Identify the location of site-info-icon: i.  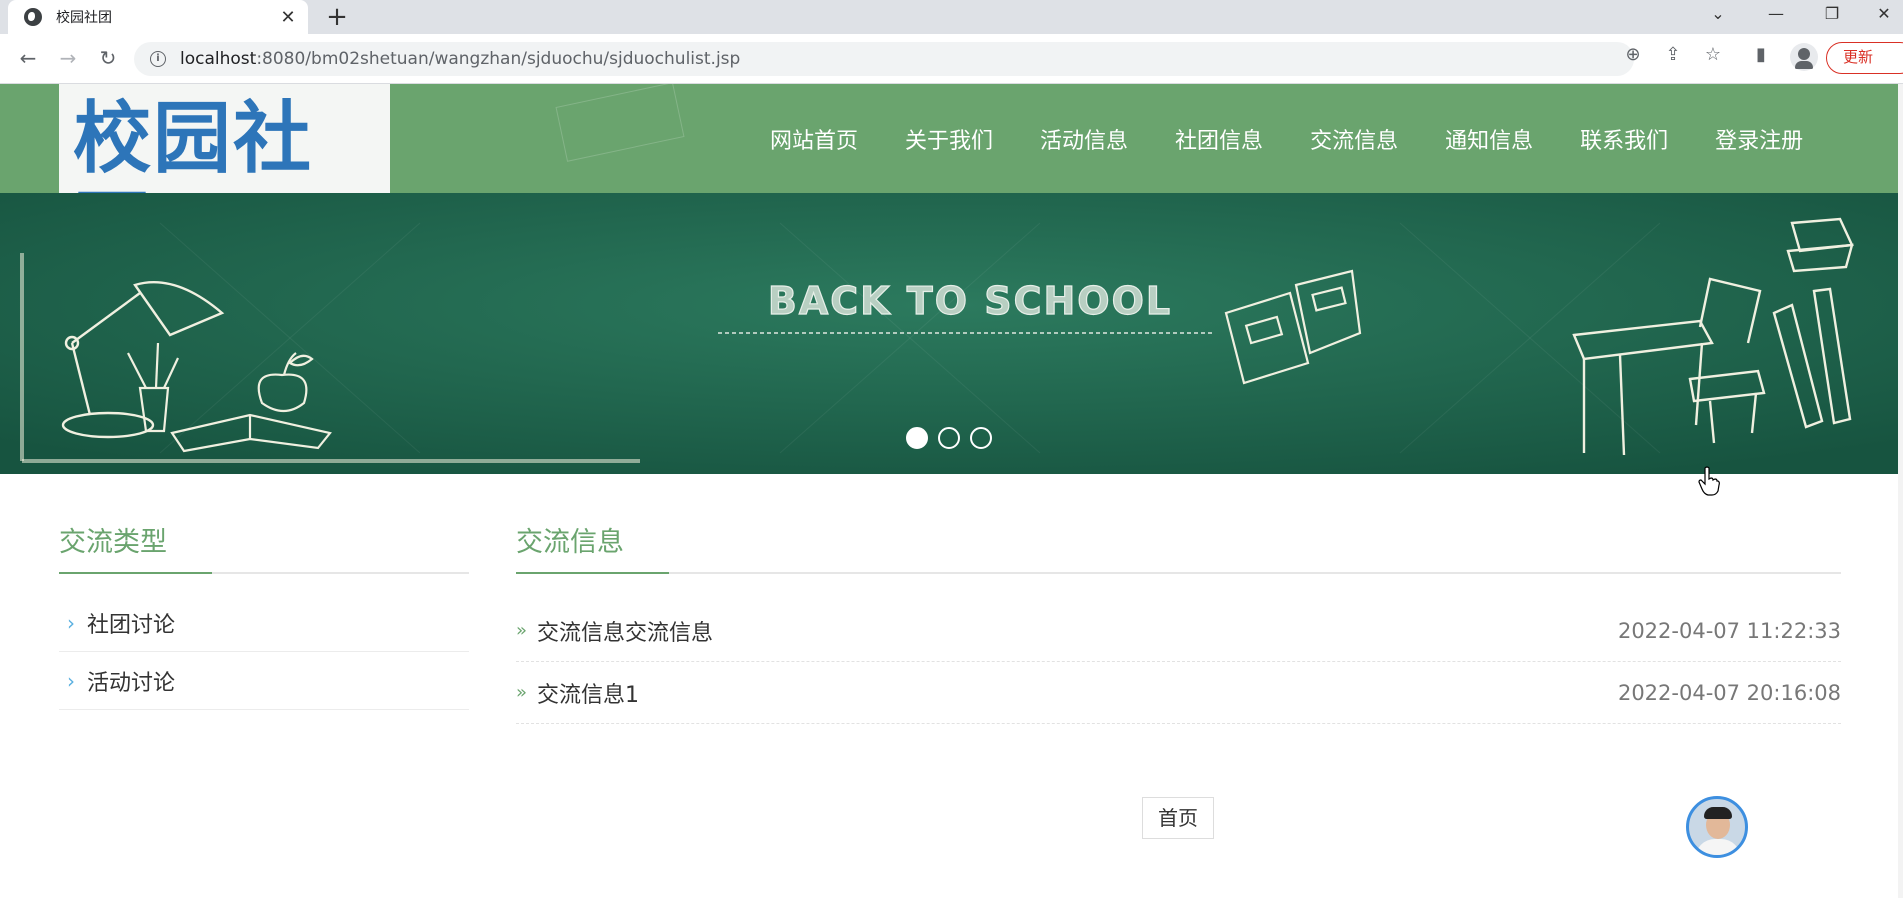
(158, 59).